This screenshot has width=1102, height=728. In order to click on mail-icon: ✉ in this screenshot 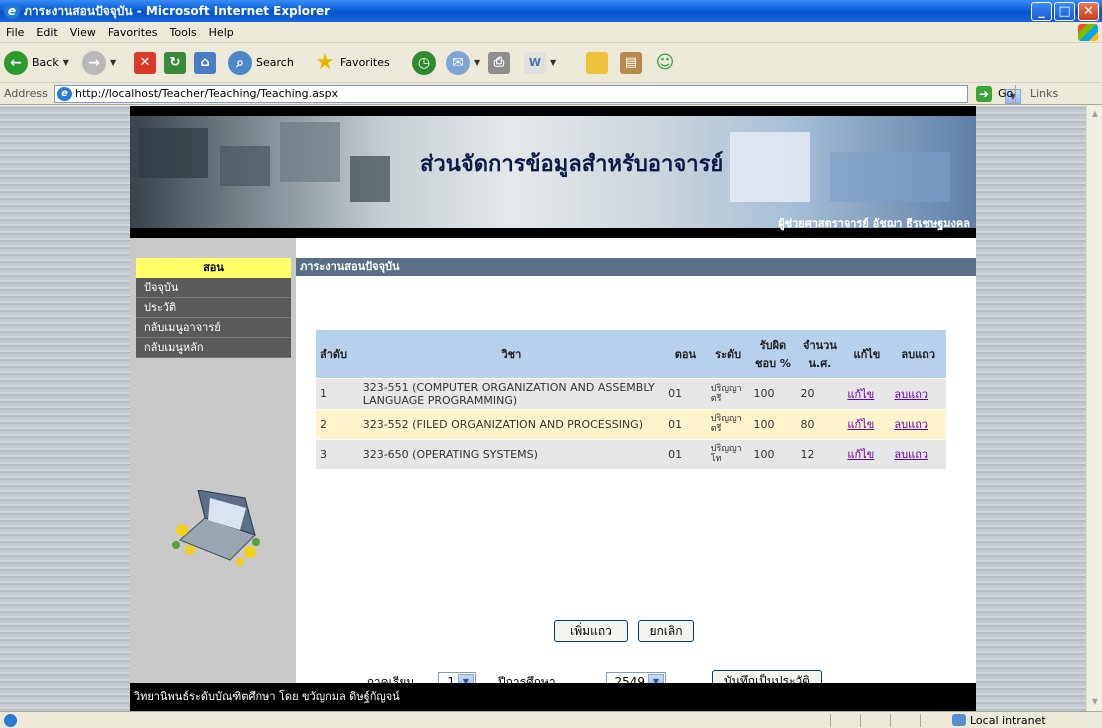, I will do `click(458, 63)`.